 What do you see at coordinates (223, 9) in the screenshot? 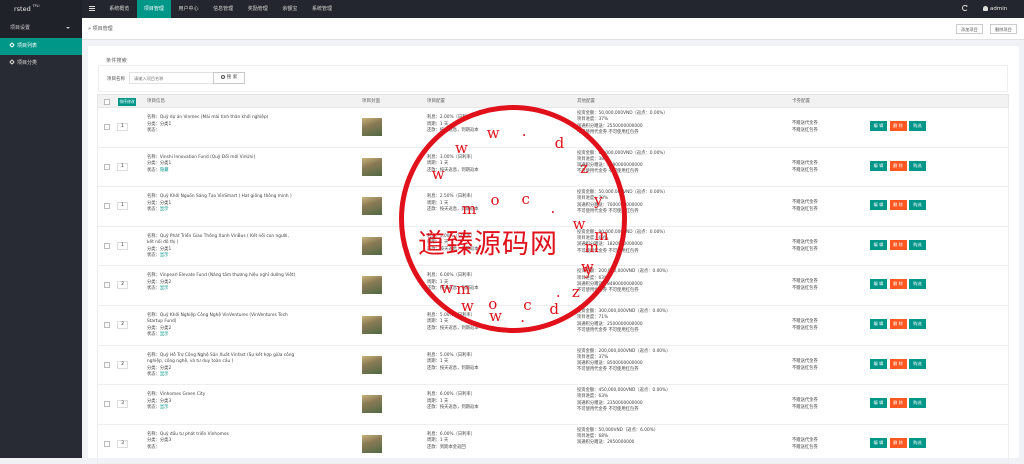
I see `topnav-item: 信息管理` at bounding box center [223, 9].